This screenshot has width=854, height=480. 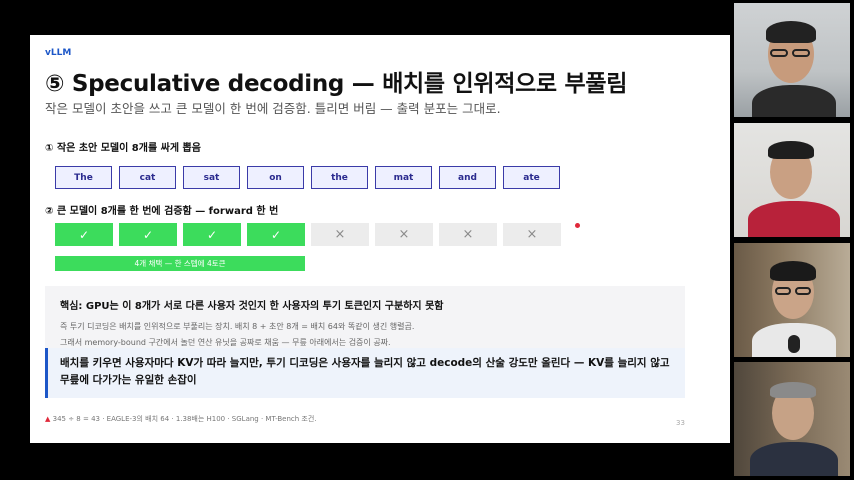 What do you see at coordinates (147, 177) in the screenshot?
I see `draft-token: cat` at bounding box center [147, 177].